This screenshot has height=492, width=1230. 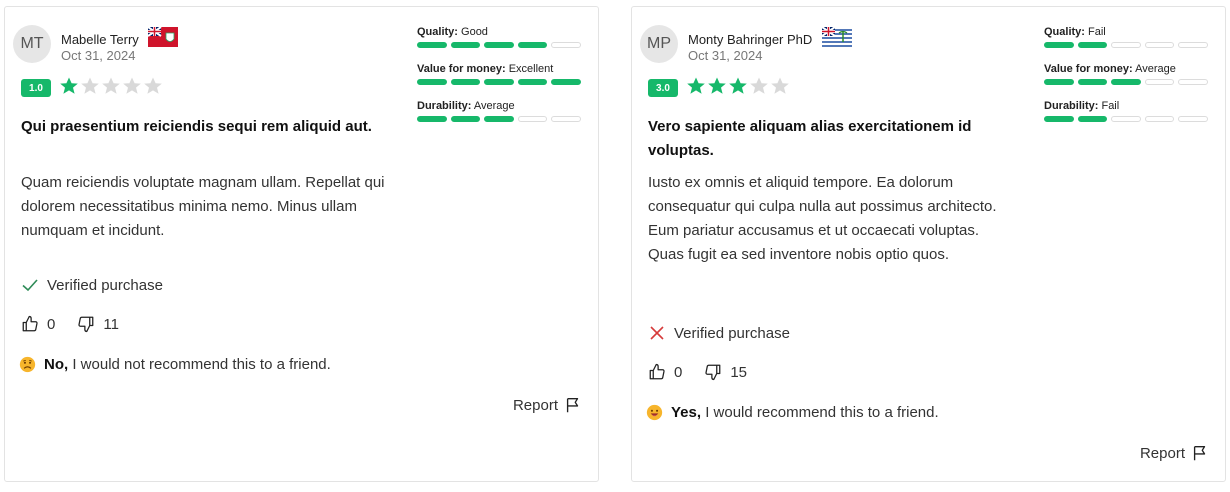 What do you see at coordinates (111, 324) in the screenshot?
I see `unhelpful-count: 11` at bounding box center [111, 324].